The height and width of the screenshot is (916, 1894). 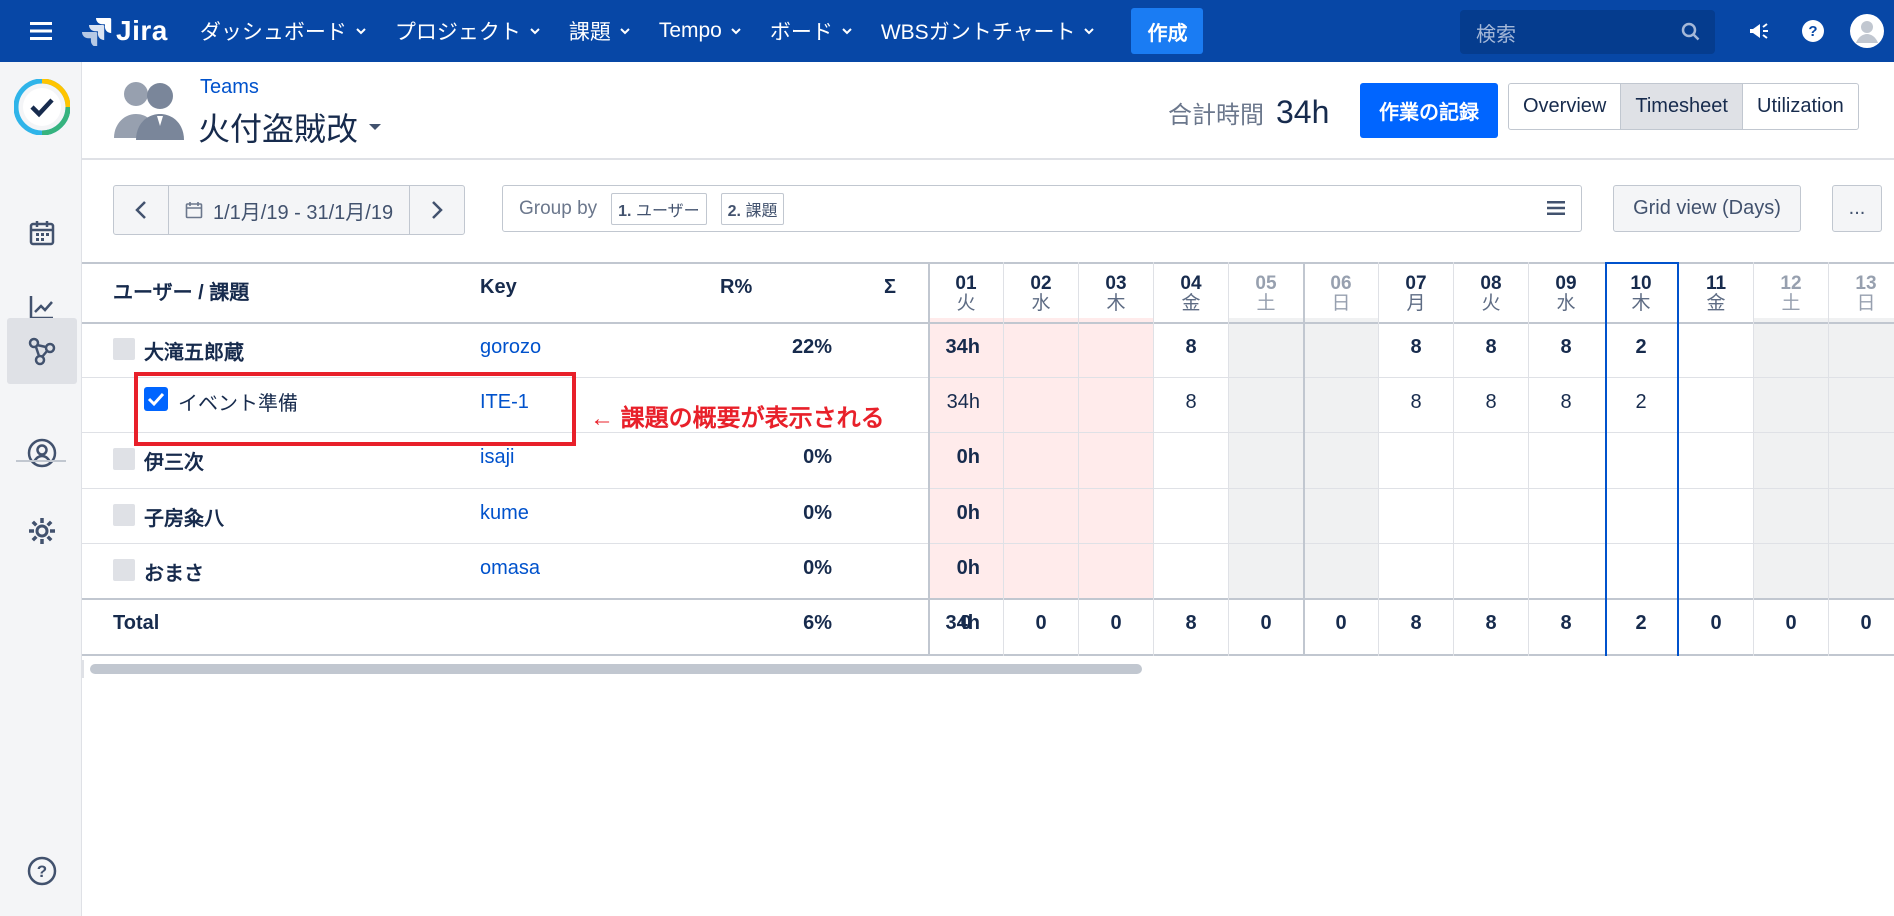 I want to click on day-weekday: 月, so click(x=1416, y=303).